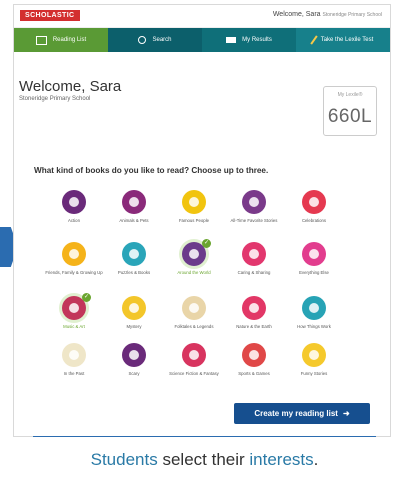 The image size is (393, 495). What do you see at coordinates (204, 436) in the screenshot?
I see `caption-divider` at bounding box center [204, 436].